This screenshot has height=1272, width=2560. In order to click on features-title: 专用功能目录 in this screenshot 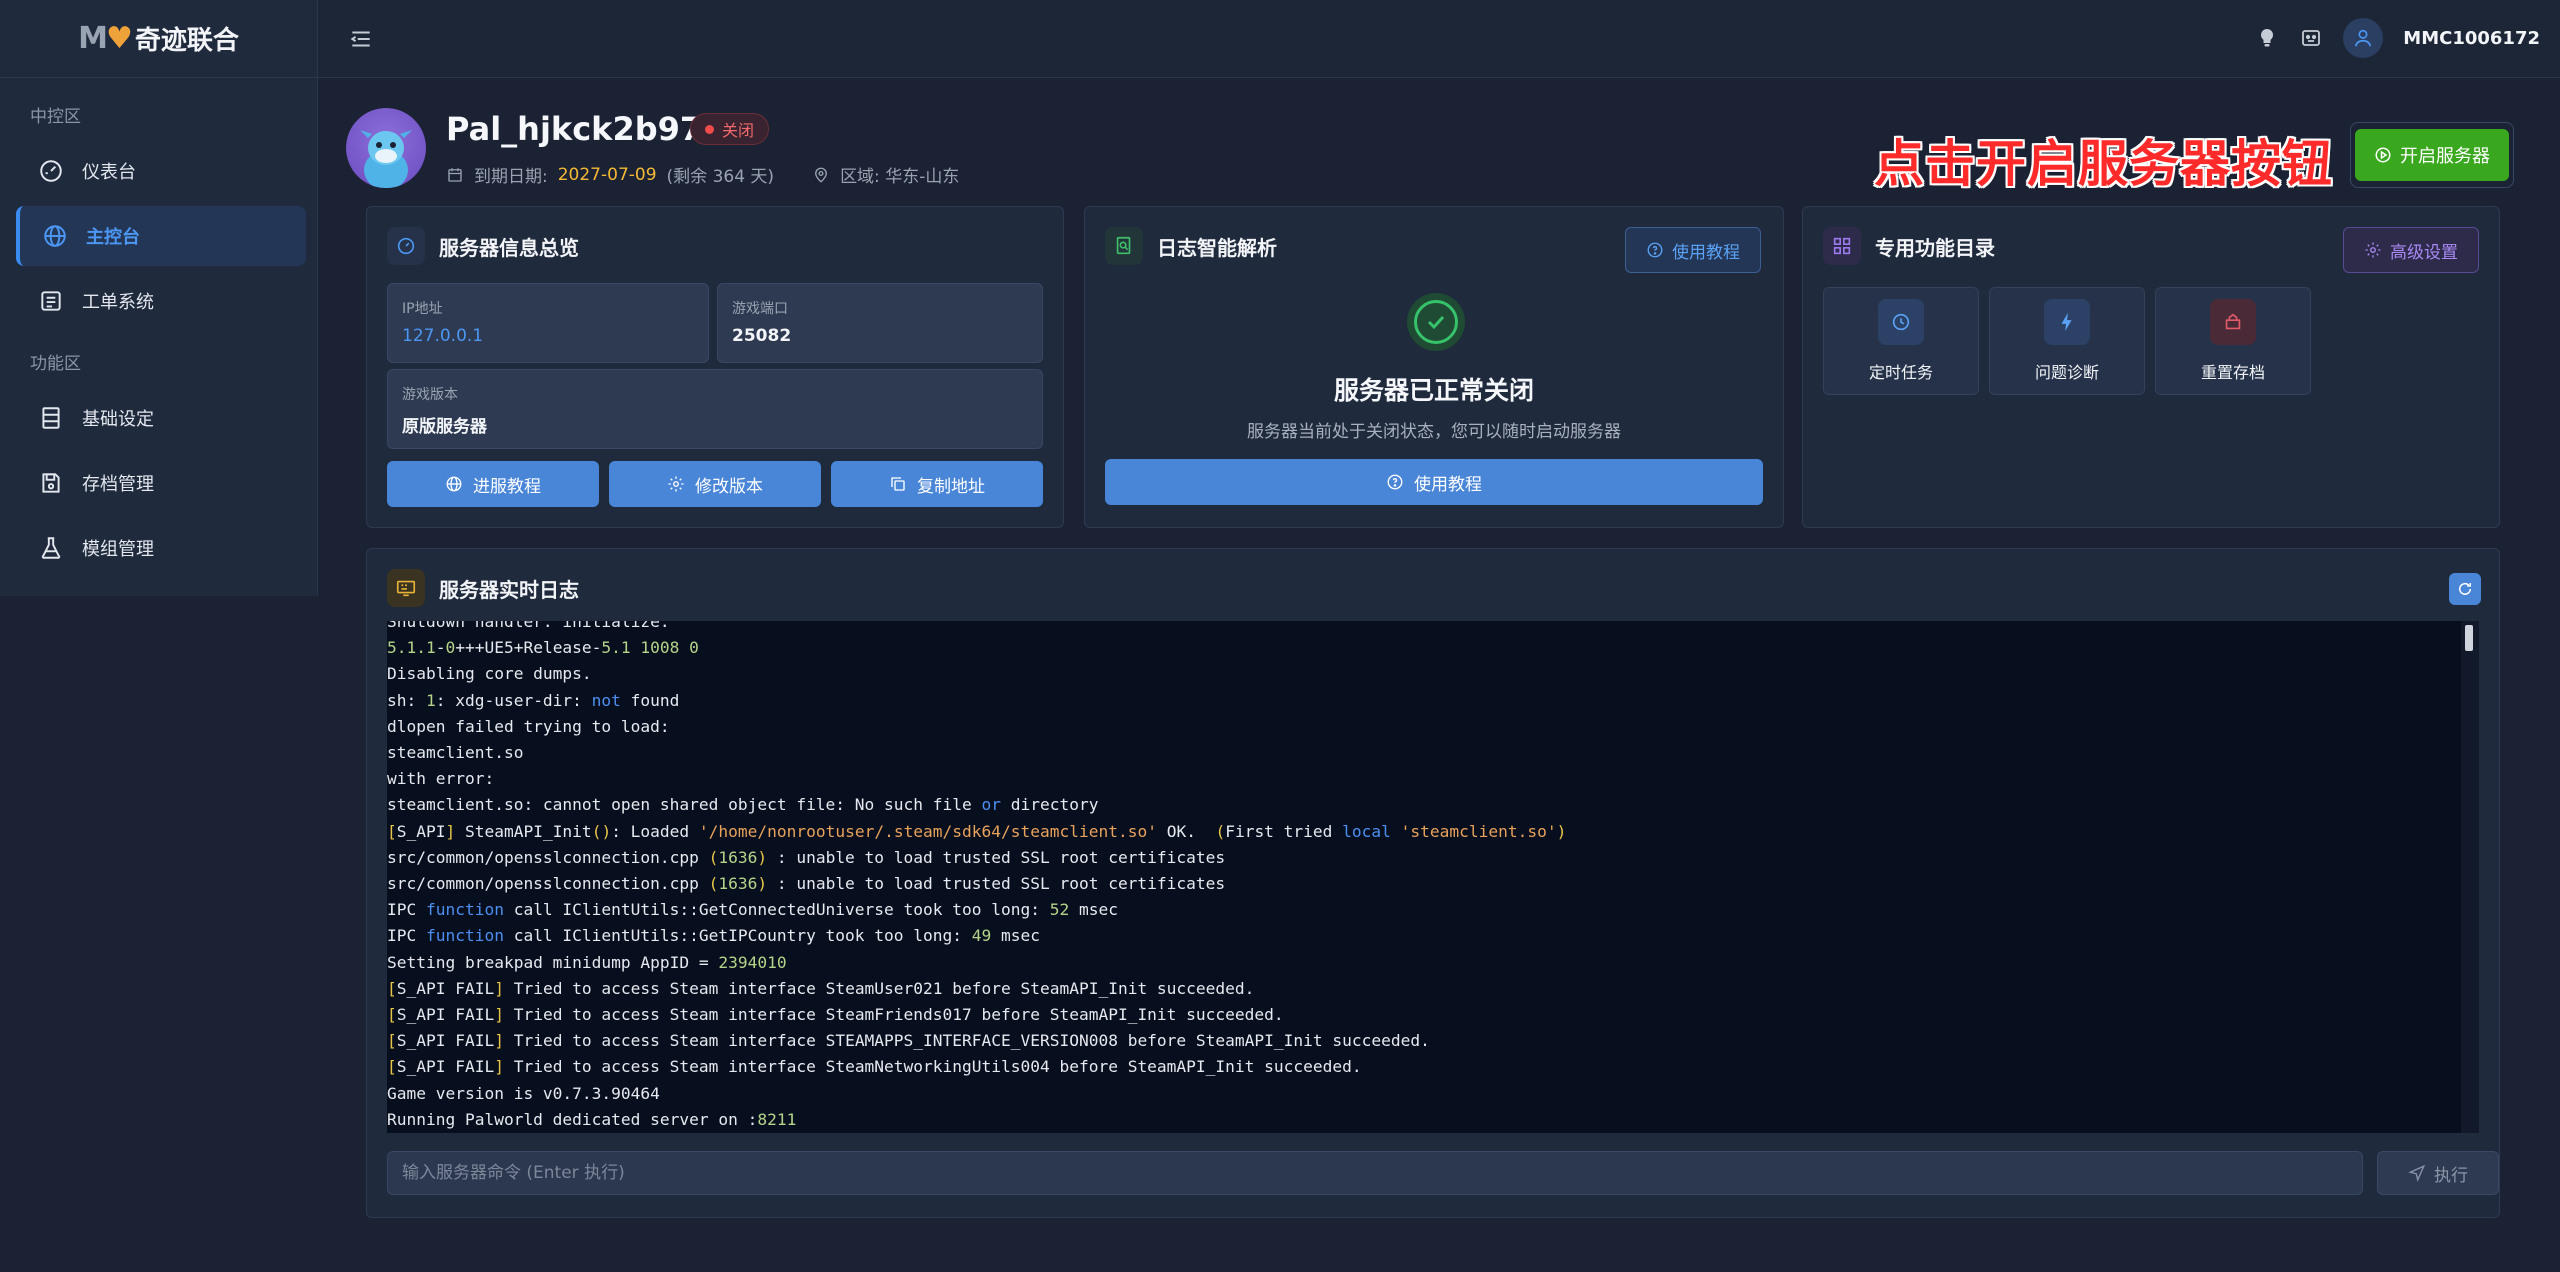, I will do `click(1909, 246)`.